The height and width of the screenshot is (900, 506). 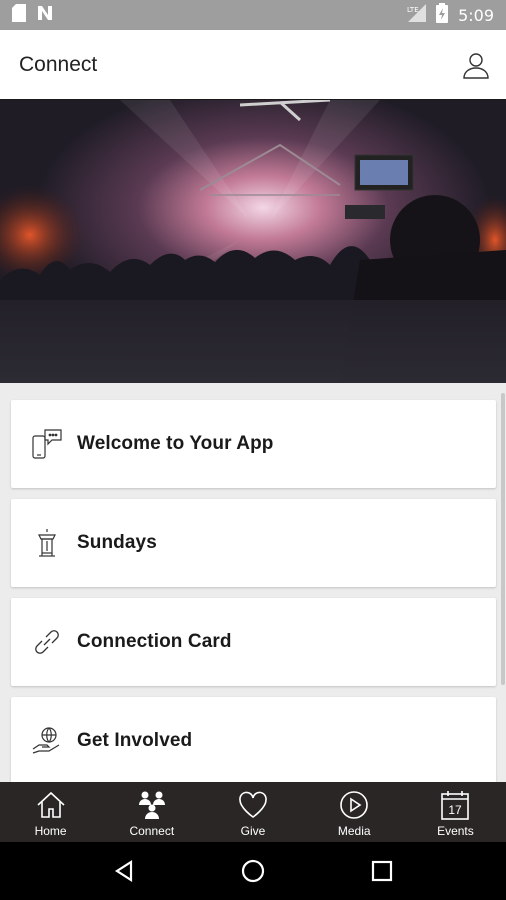 I want to click on status-right: LTE 5:09, so click(x=450, y=15).